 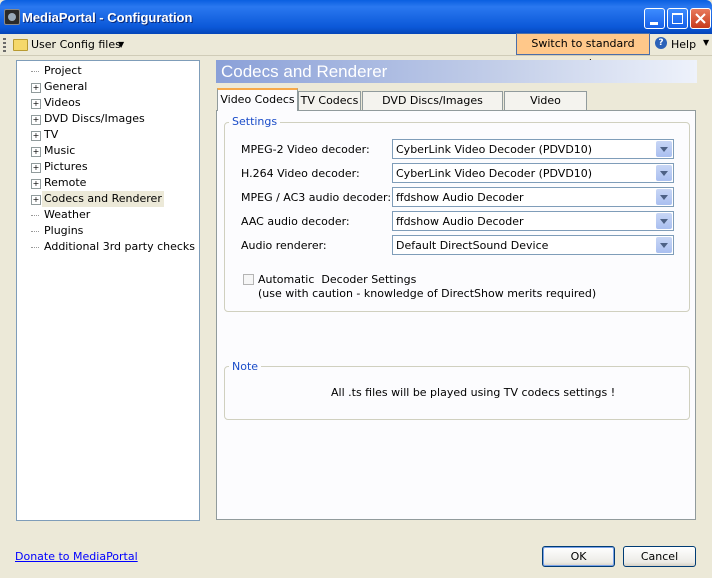 What do you see at coordinates (4, 45) in the screenshot?
I see `toolbar-grip` at bounding box center [4, 45].